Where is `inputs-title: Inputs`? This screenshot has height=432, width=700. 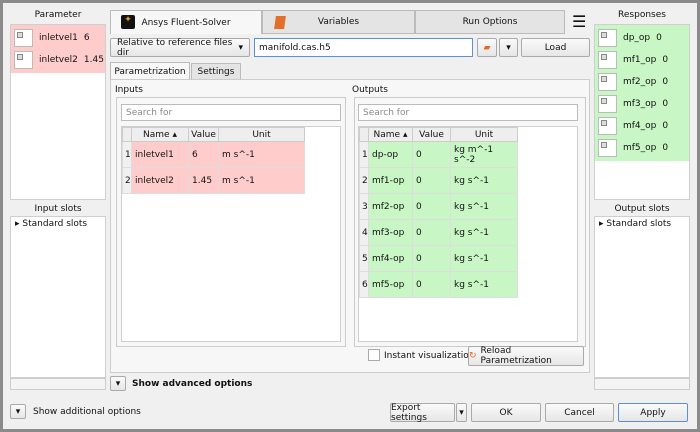
inputs-title: Inputs is located at coordinates (129, 90).